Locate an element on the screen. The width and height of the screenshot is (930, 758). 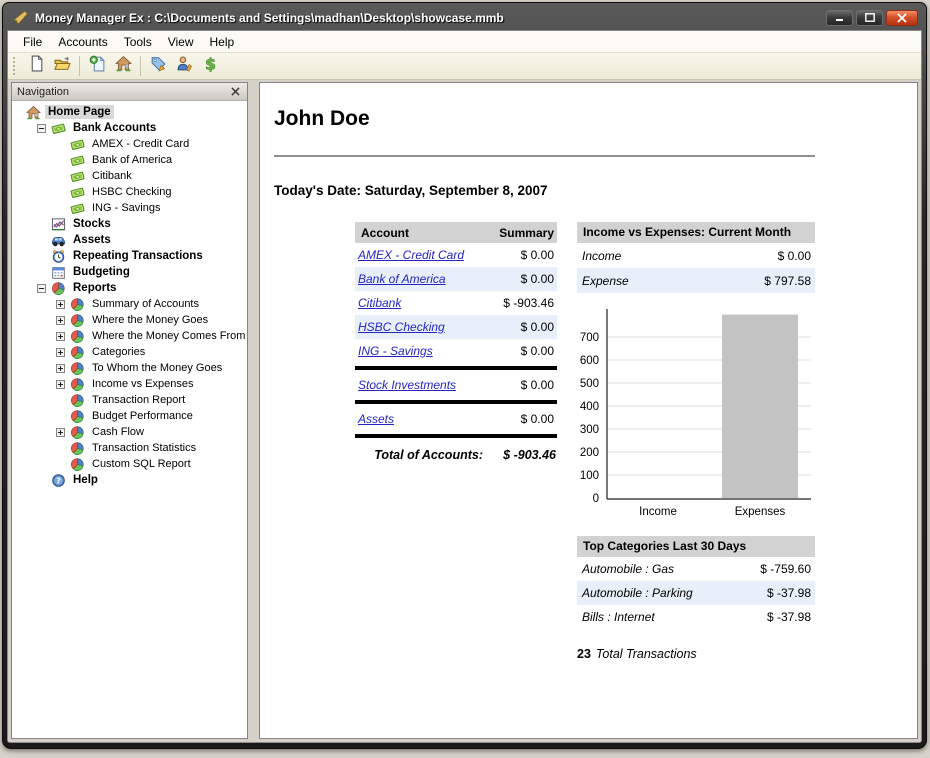
menu-item-file: File is located at coordinates (32, 42).